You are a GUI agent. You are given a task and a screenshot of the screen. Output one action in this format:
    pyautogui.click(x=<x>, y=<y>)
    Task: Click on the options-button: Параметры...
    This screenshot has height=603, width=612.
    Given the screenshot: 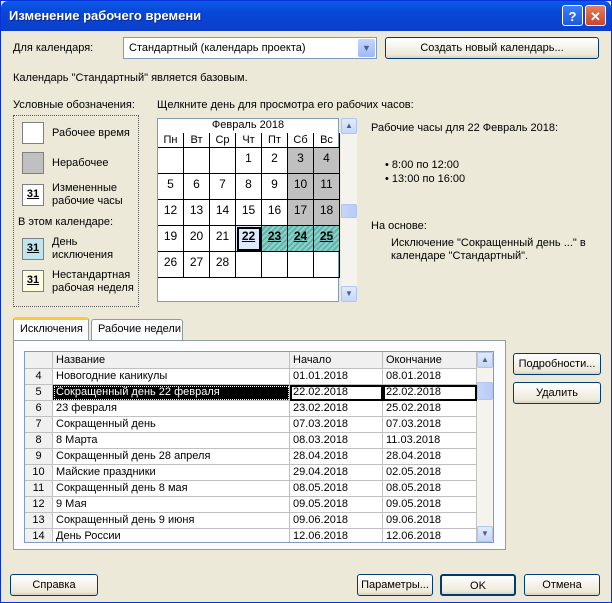 What is the action you would take?
    pyautogui.click(x=395, y=585)
    